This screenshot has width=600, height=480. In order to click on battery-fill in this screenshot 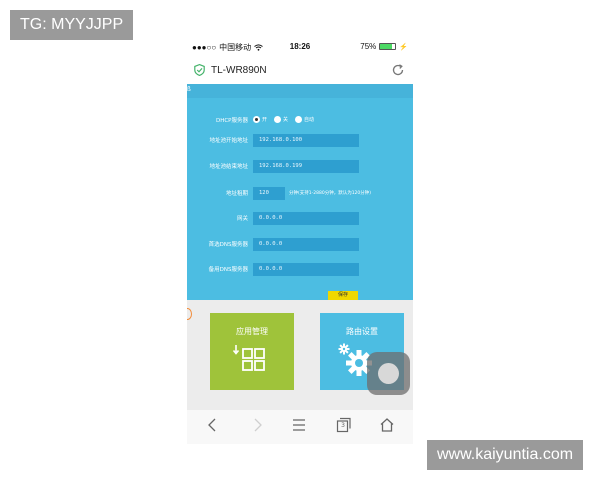, I will do `click(386, 46)`.